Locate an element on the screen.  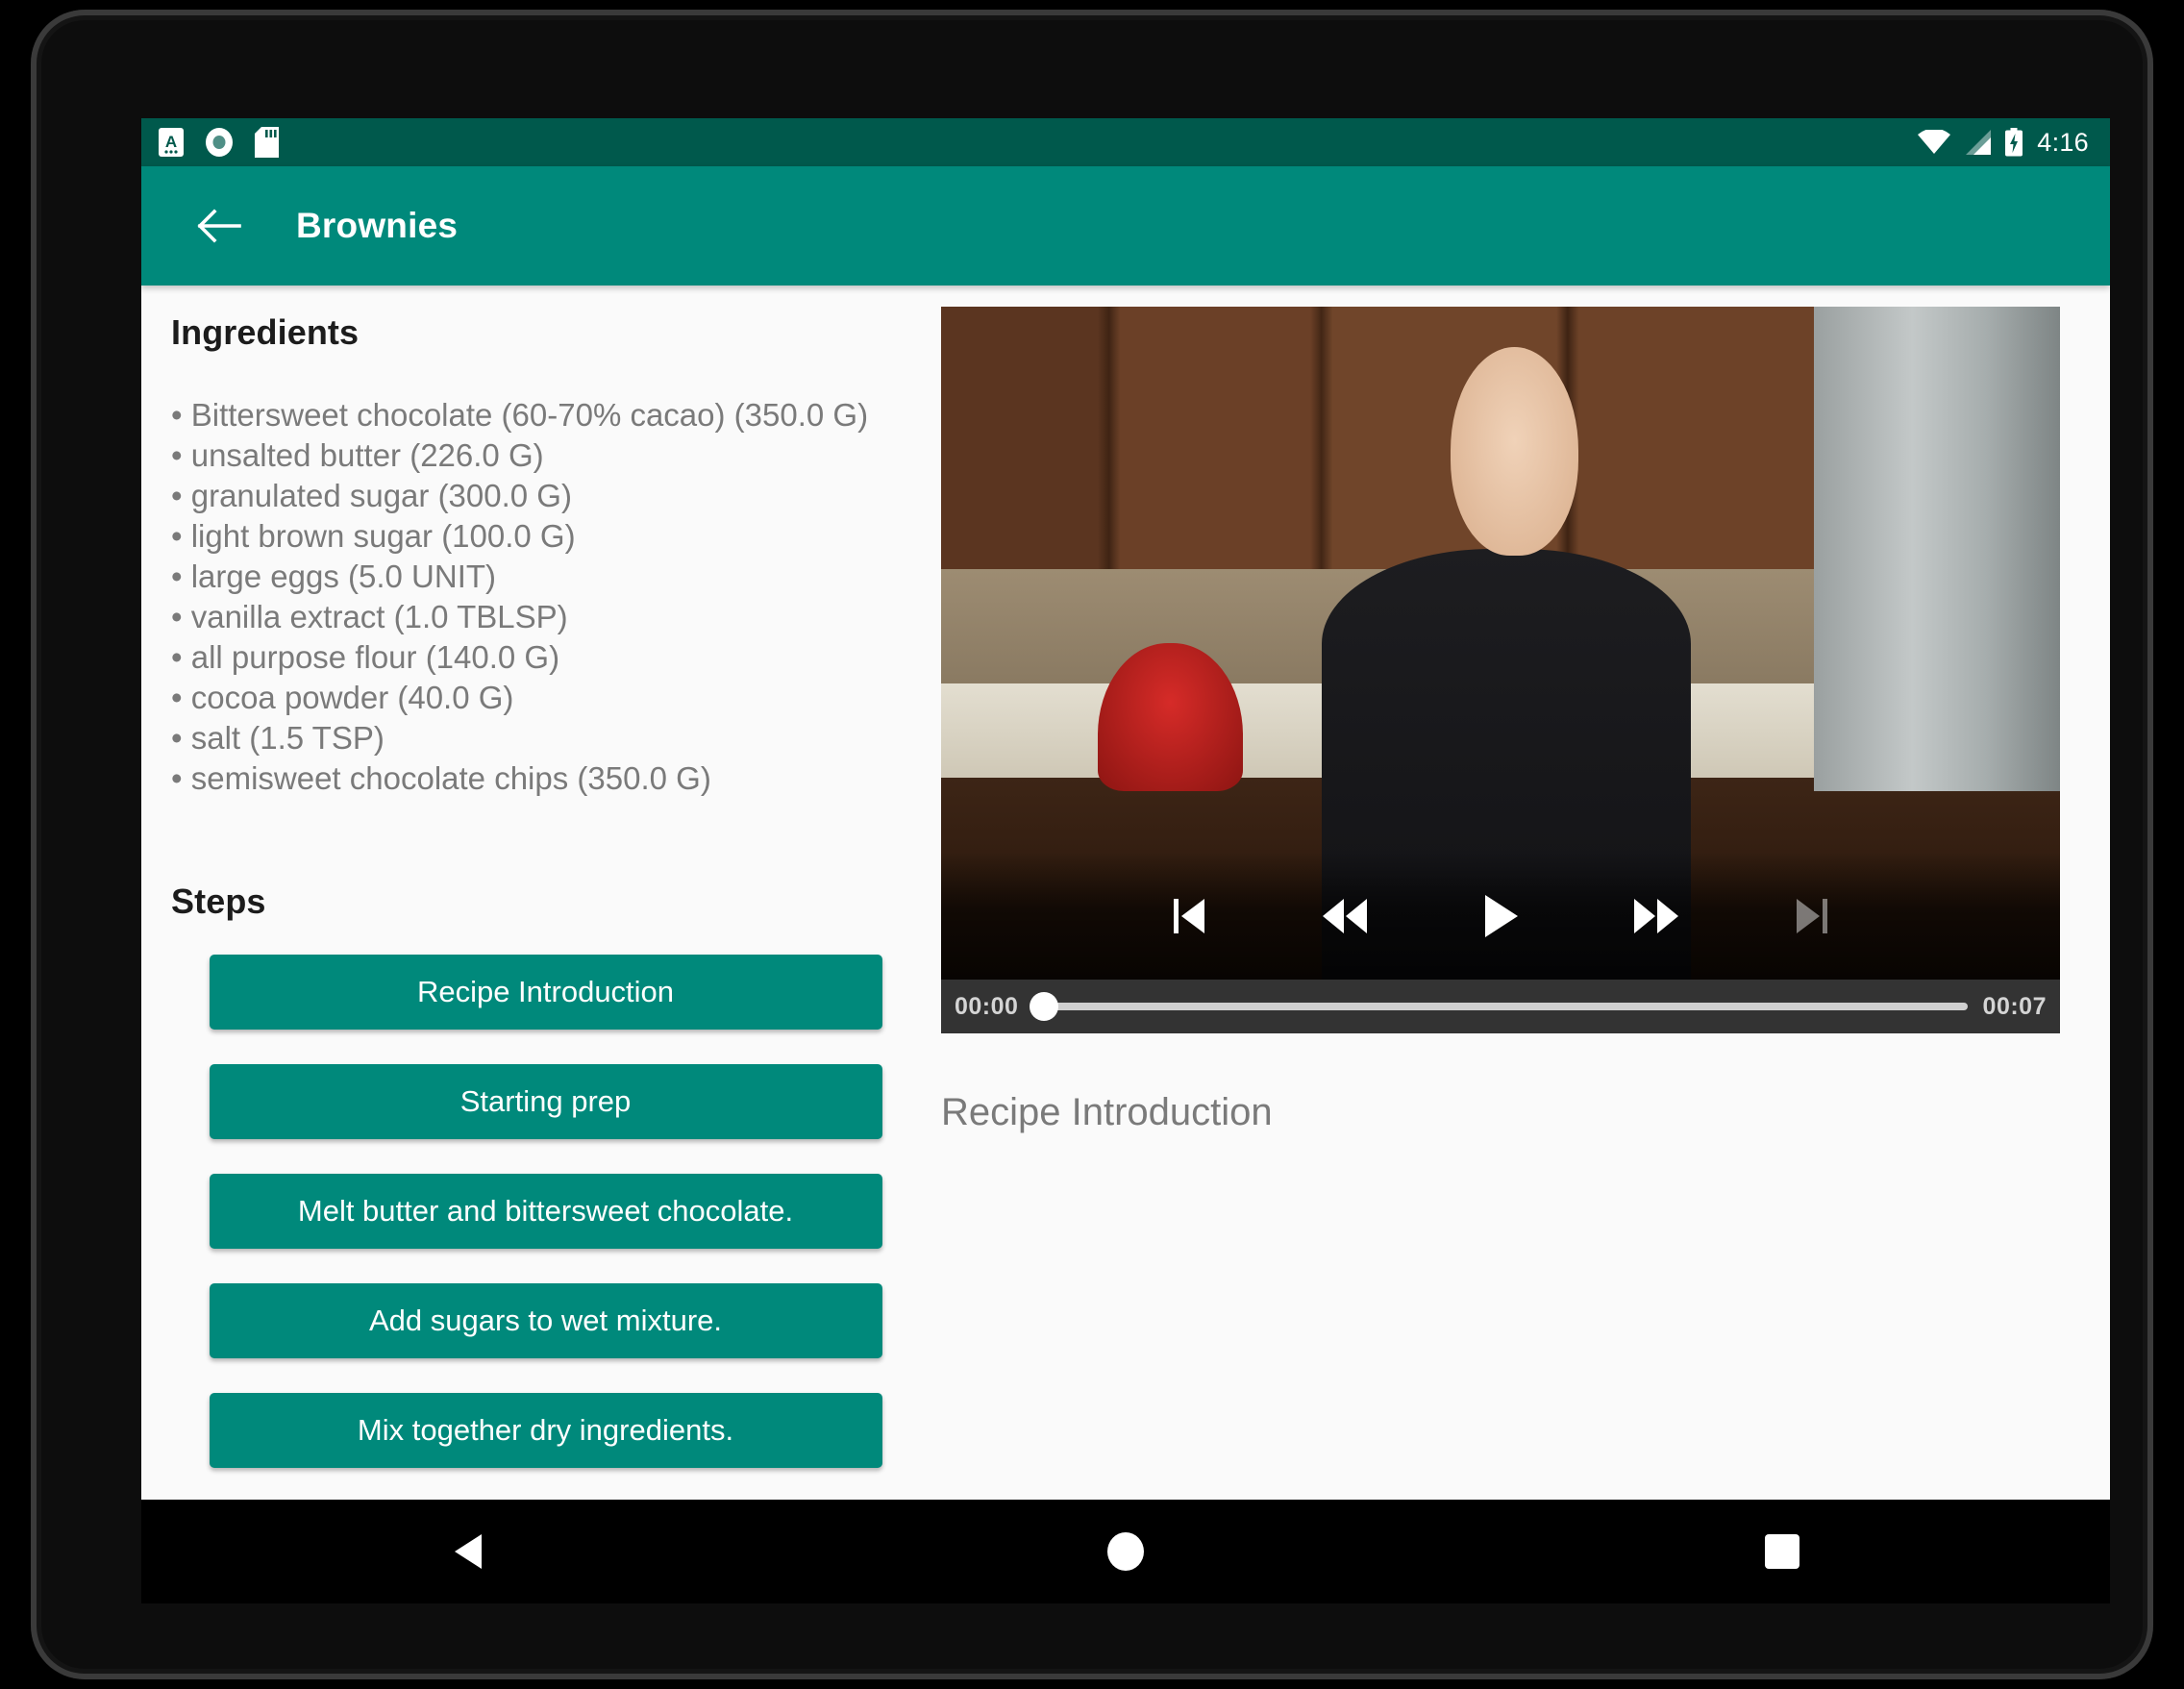
list-item: • all purpose flour (140.0 G) is located at coordinates (366, 657).